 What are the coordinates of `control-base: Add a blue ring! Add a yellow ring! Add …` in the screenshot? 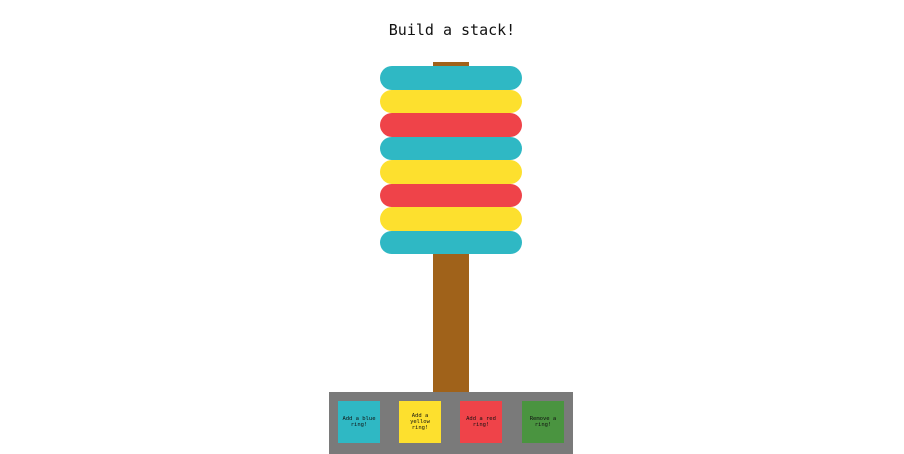 It's located at (451, 423).